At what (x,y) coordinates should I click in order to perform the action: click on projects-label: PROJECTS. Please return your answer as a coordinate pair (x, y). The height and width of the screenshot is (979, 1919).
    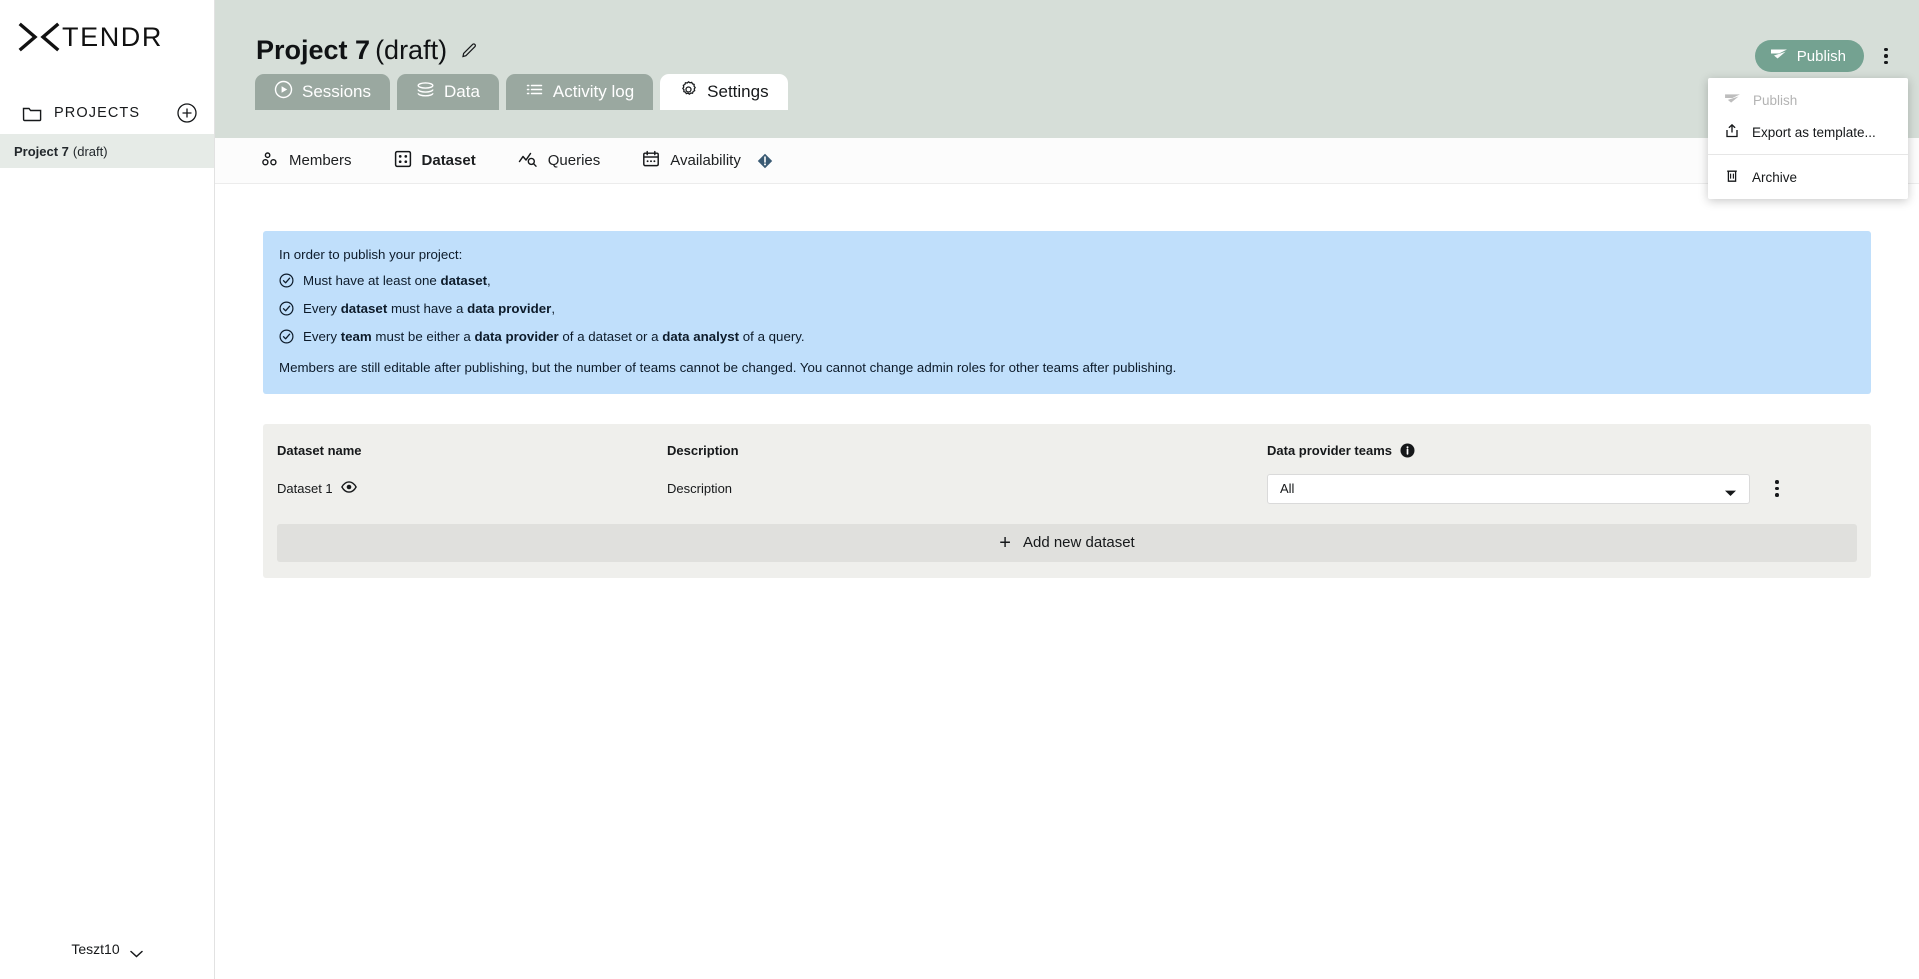
    Looking at the image, I should click on (97, 113).